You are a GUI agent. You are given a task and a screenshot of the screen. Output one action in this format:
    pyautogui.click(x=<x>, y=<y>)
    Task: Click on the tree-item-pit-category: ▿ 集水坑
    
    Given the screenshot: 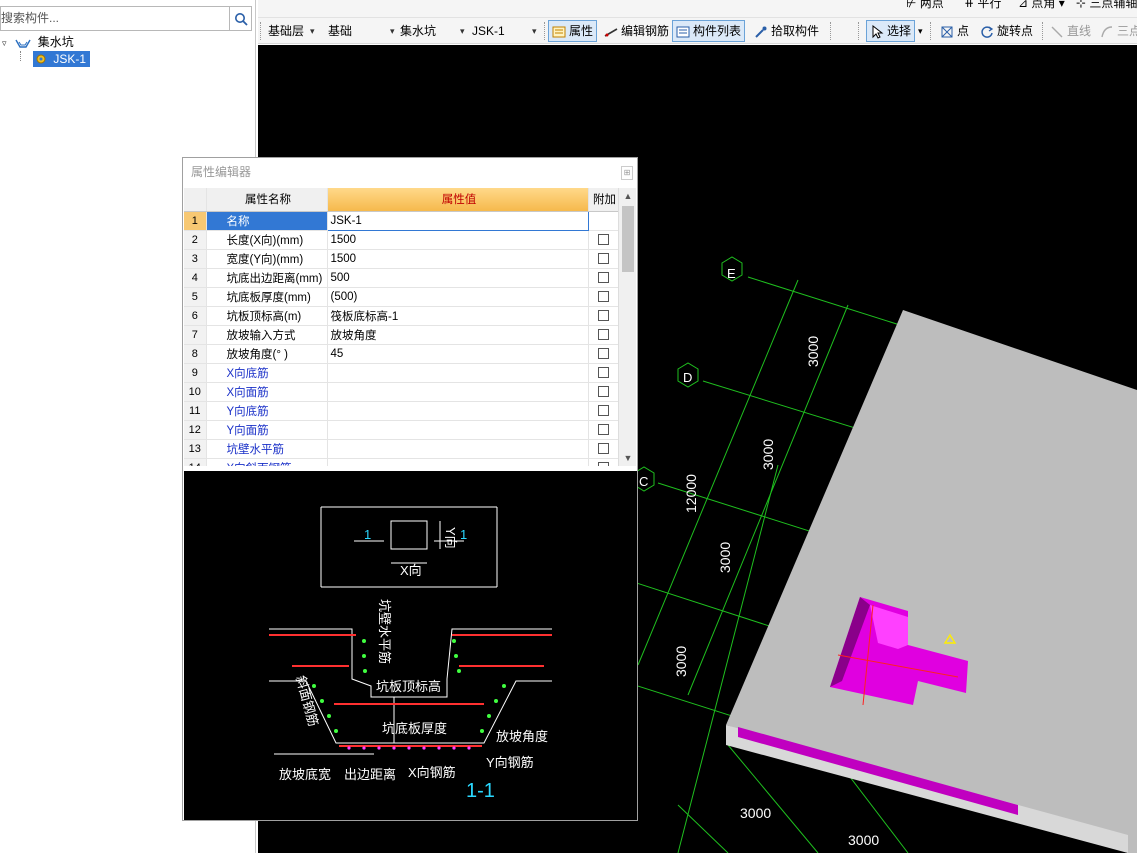 What is the action you would take?
    pyautogui.click(x=38, y=42)
    